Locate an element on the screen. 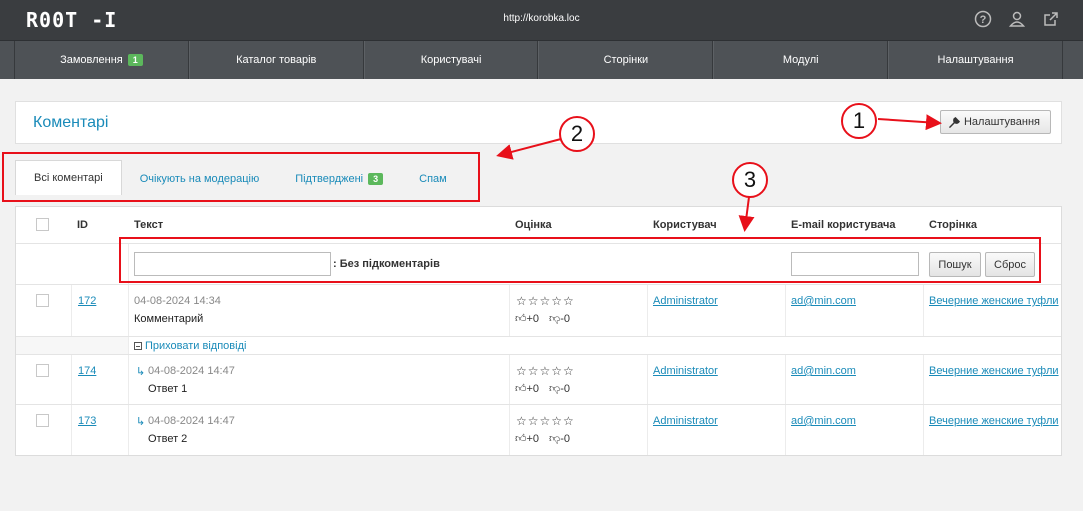  toggle-replies-row: Приховати відповіді is located at coordinates (538, 346).